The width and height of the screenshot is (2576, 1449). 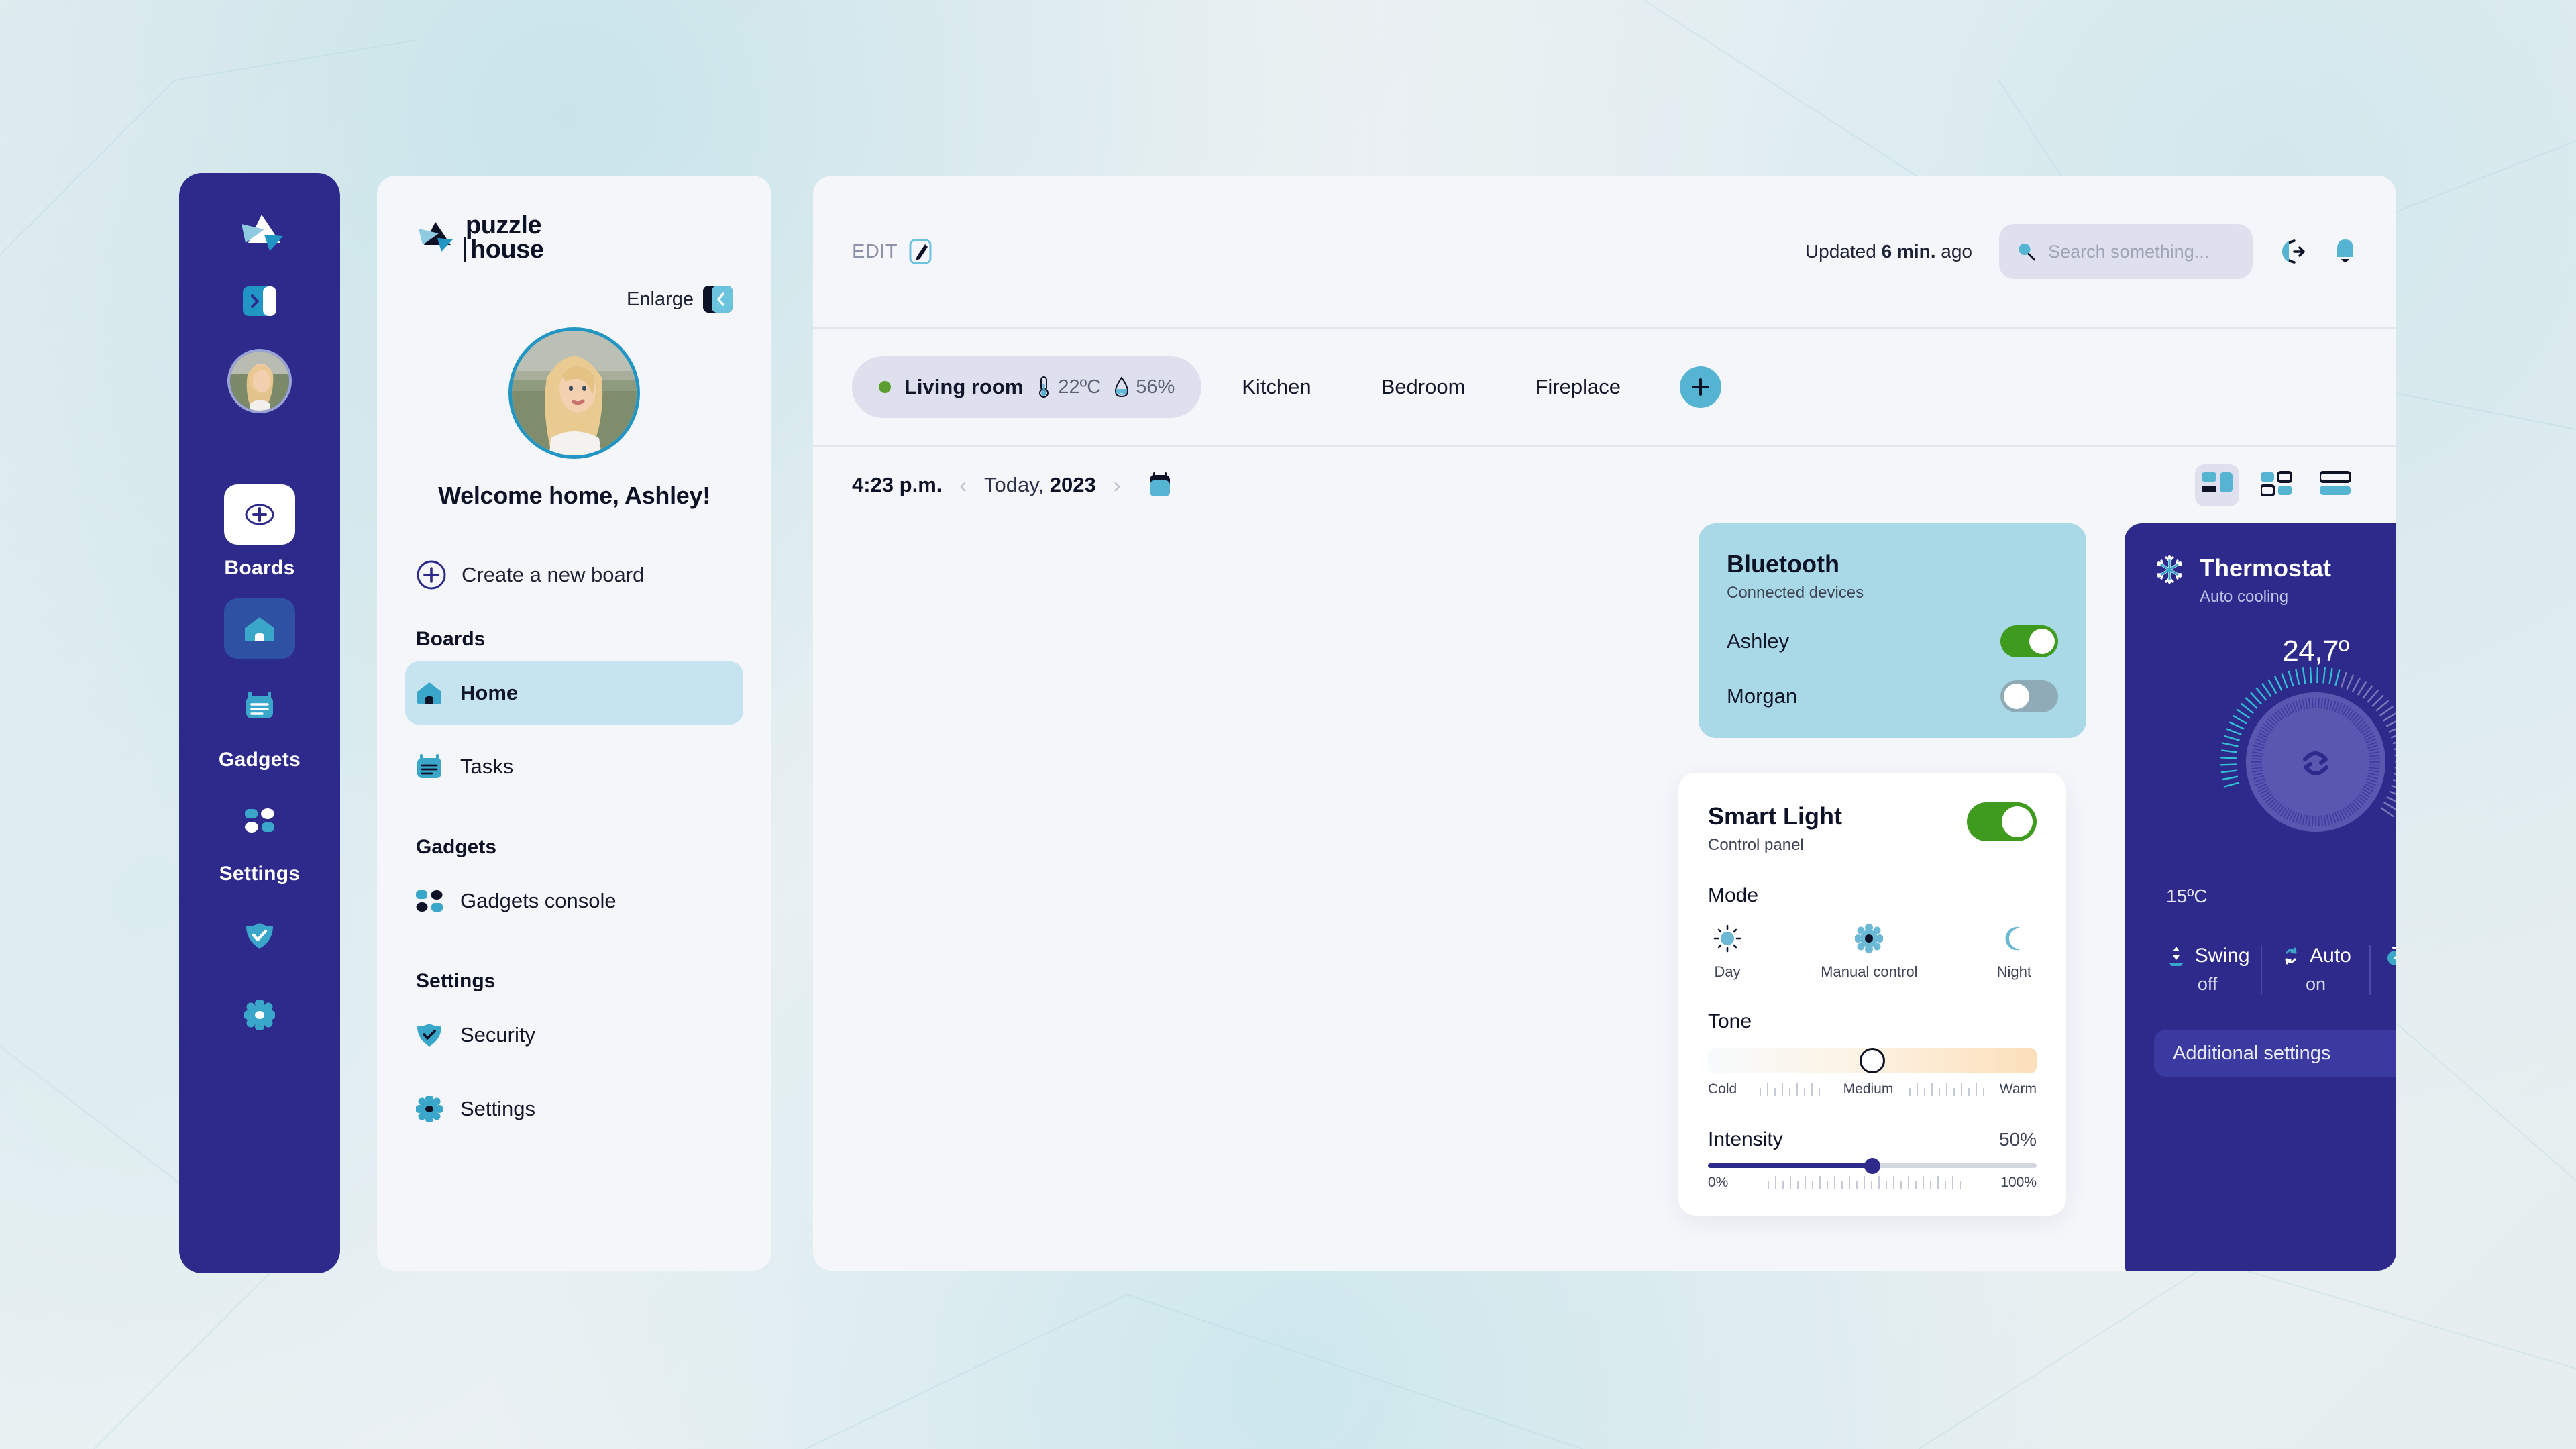 I want to click on sidebar-item-home, so click(x=259, y=628).